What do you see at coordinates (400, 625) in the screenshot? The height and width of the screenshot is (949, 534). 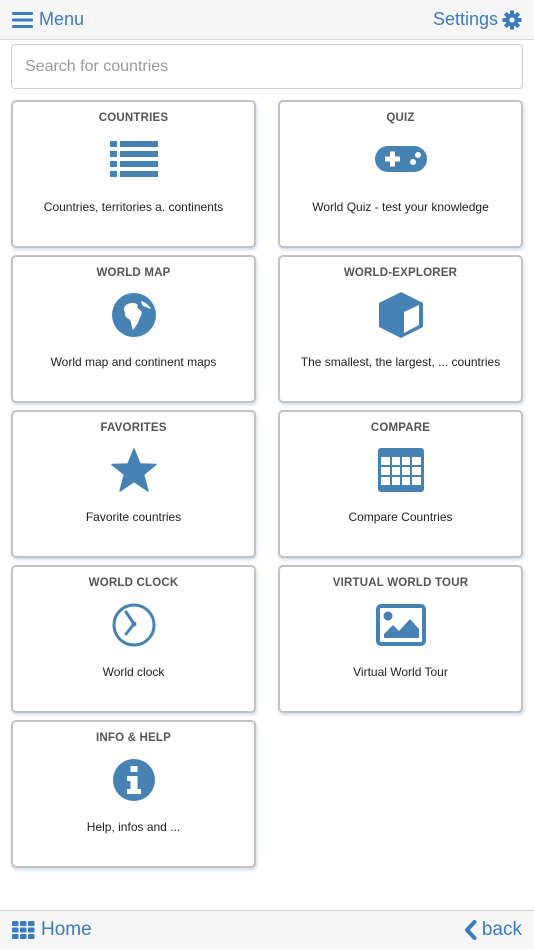 I see `image-icon` at bounding box center [400, 625].